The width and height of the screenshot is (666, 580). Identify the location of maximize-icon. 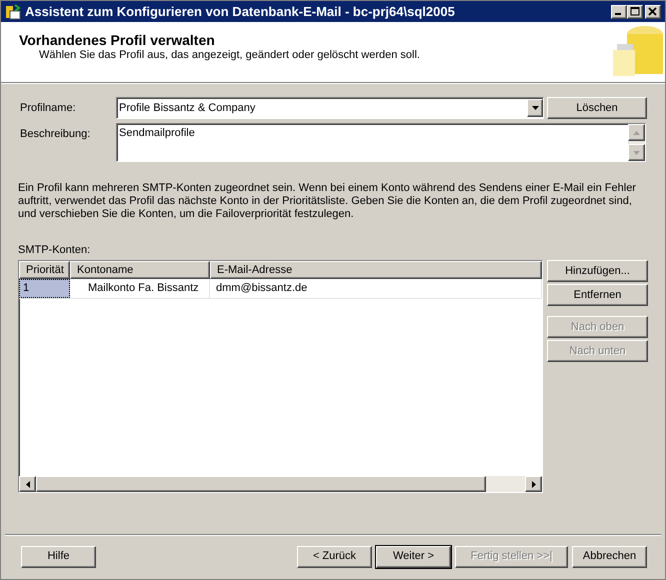
(635, 11).